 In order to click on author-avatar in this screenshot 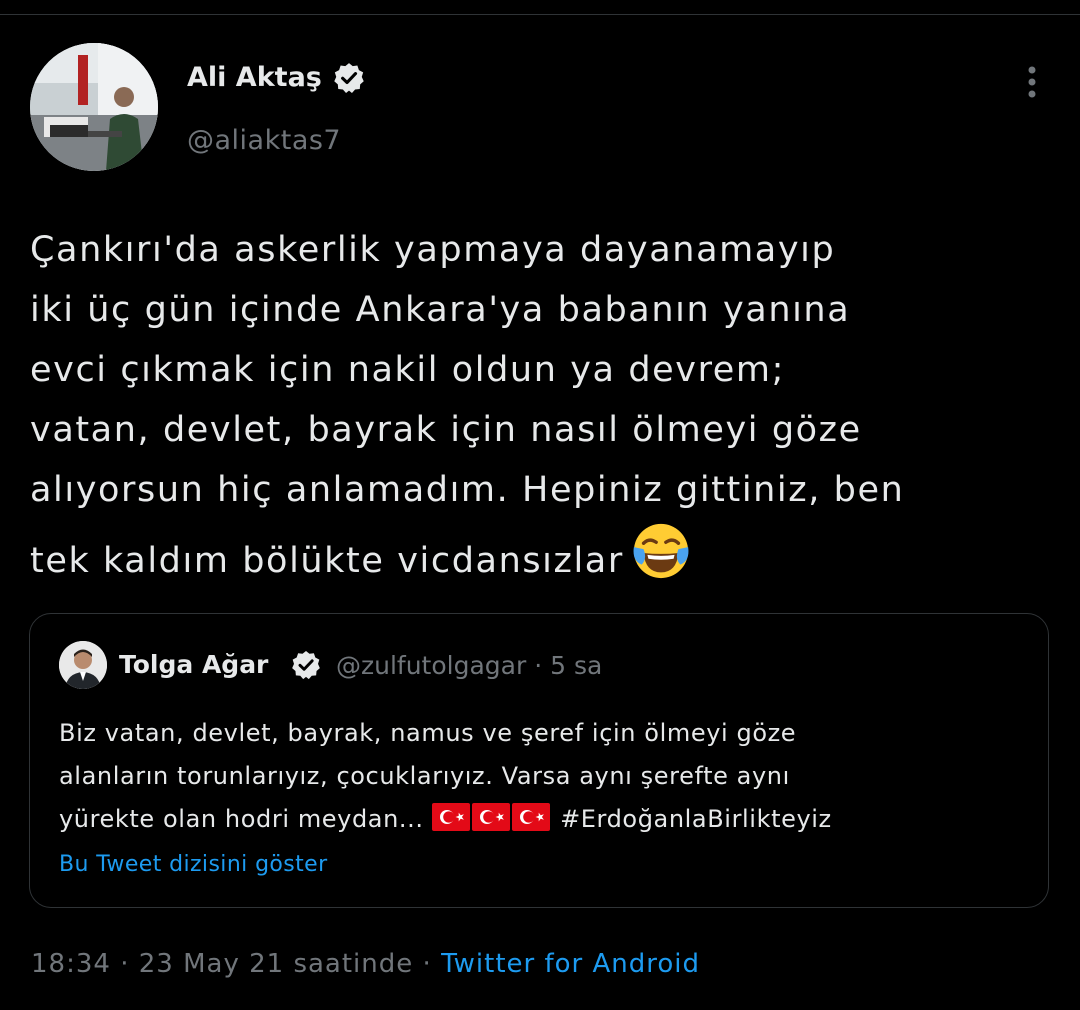, I will do `click(94, 107)`.